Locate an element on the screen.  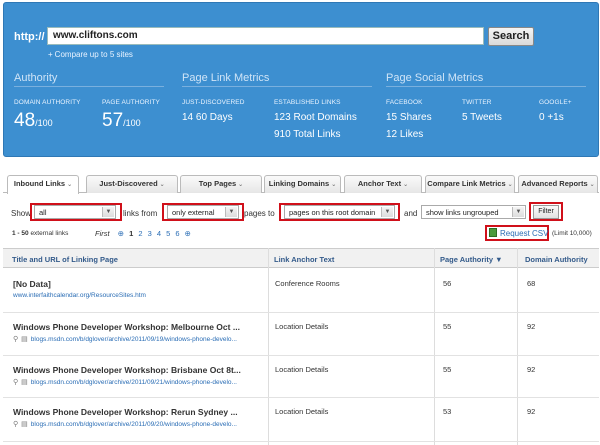
social-metrics-title: Page Social Metrics is located at coordinates (435, 78).